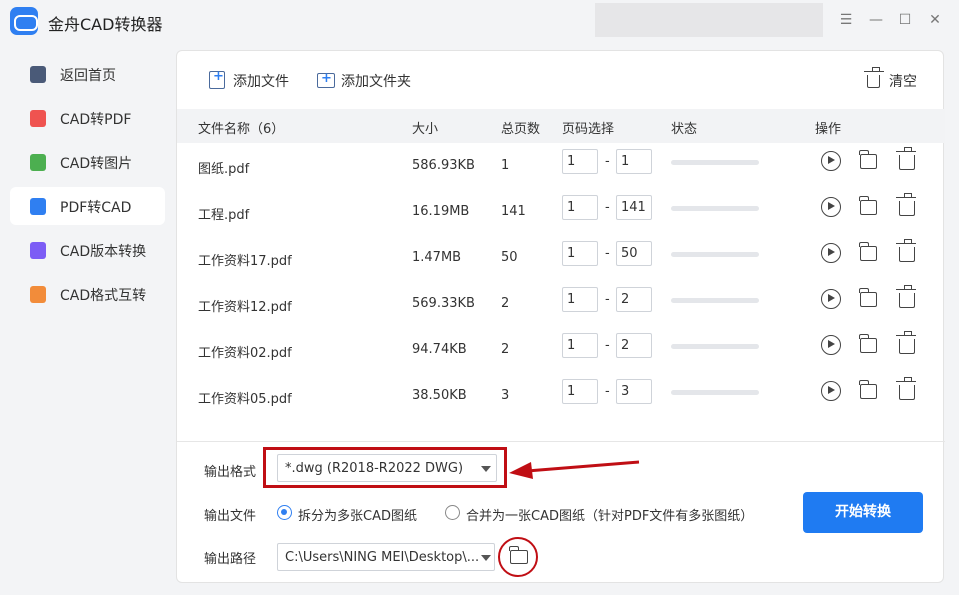 This screenshot has height=595, width=959. What do you see at coordinates (96, 164) in the screenshot?
I see `sidebar-item-label: CAD转图片` at bounding box center [96, 164].